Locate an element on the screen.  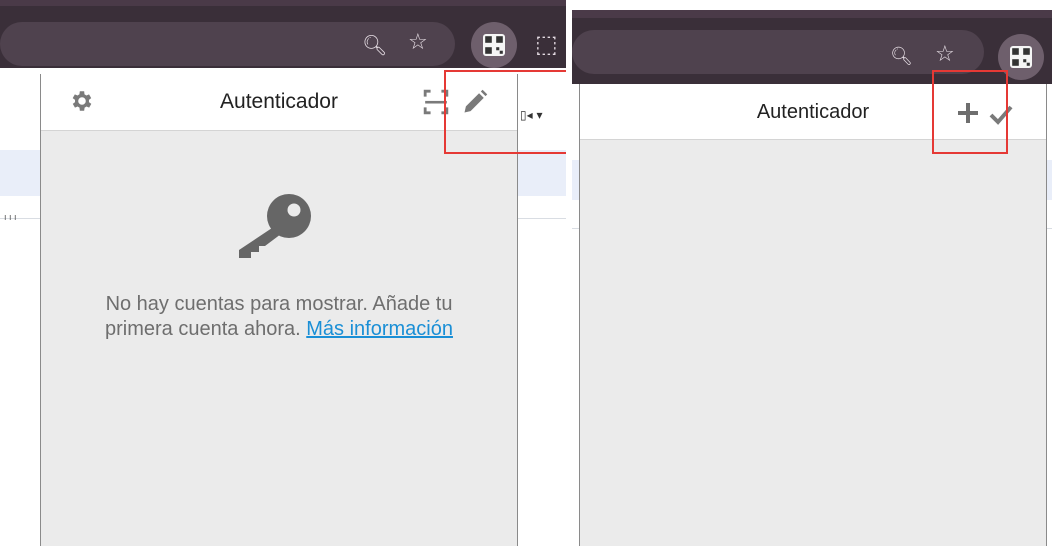
address-bar is located at coordinates (778, 52).